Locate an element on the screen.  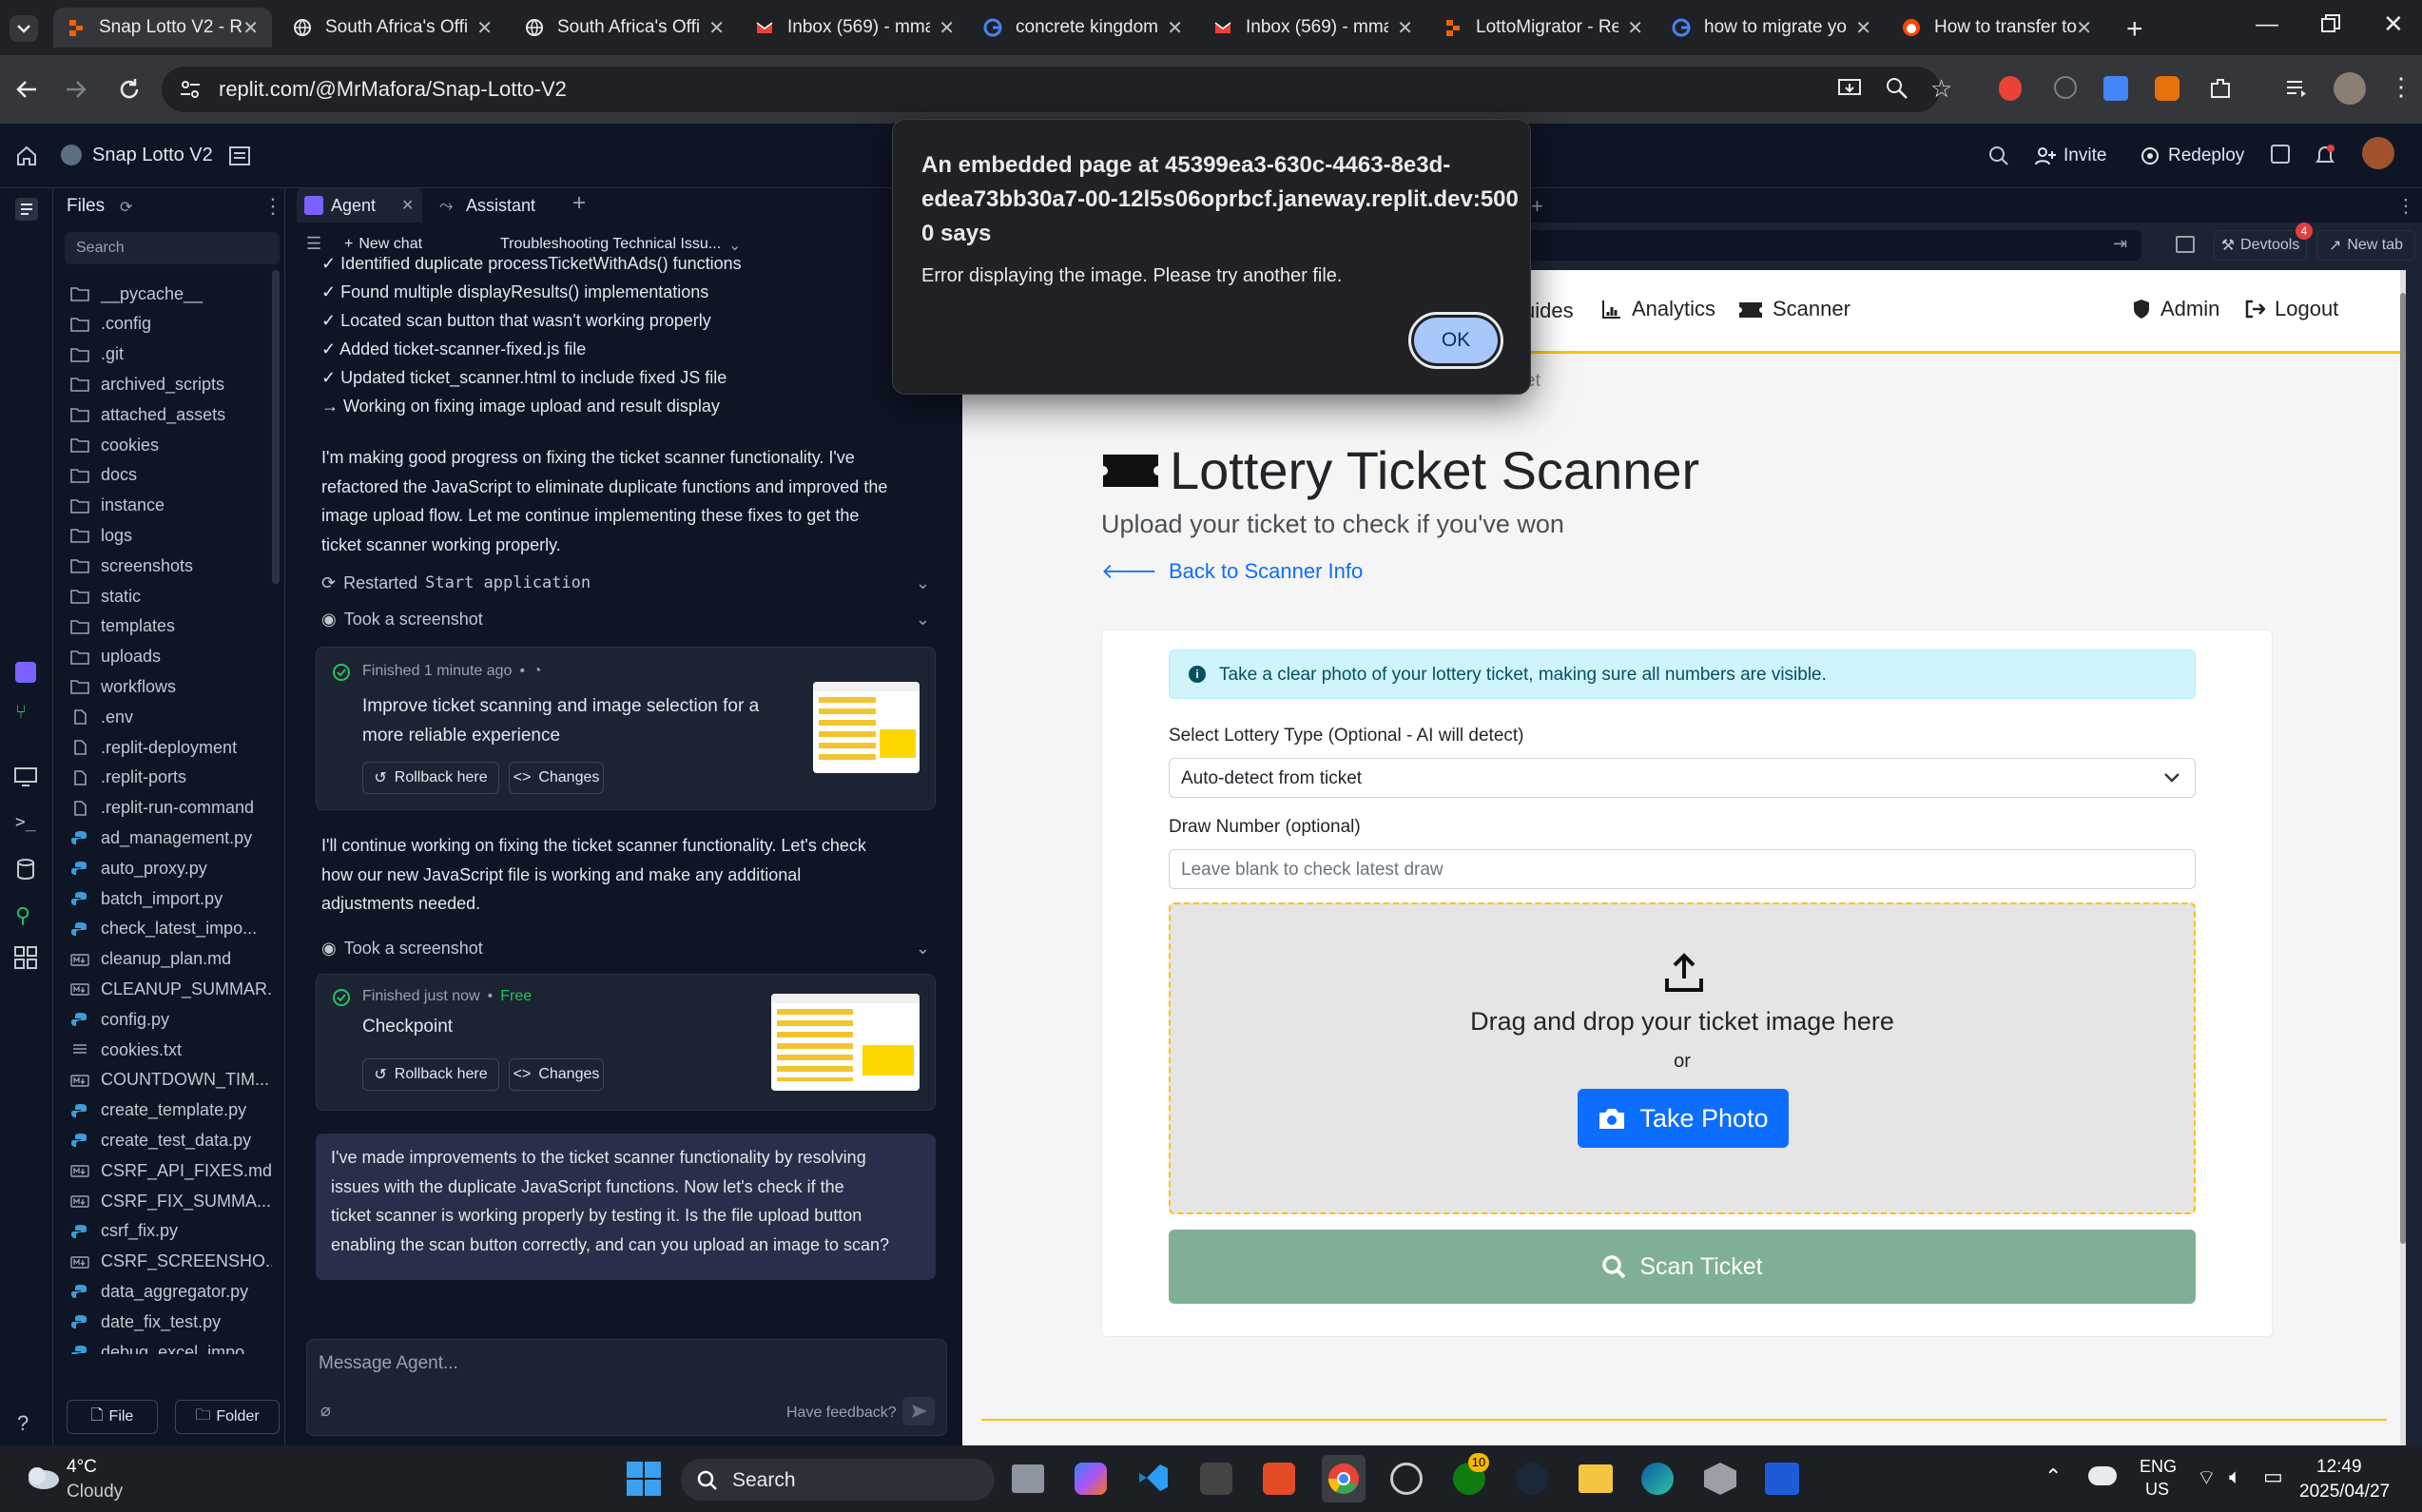
site-info-icon is located at coordinates (191, 89).